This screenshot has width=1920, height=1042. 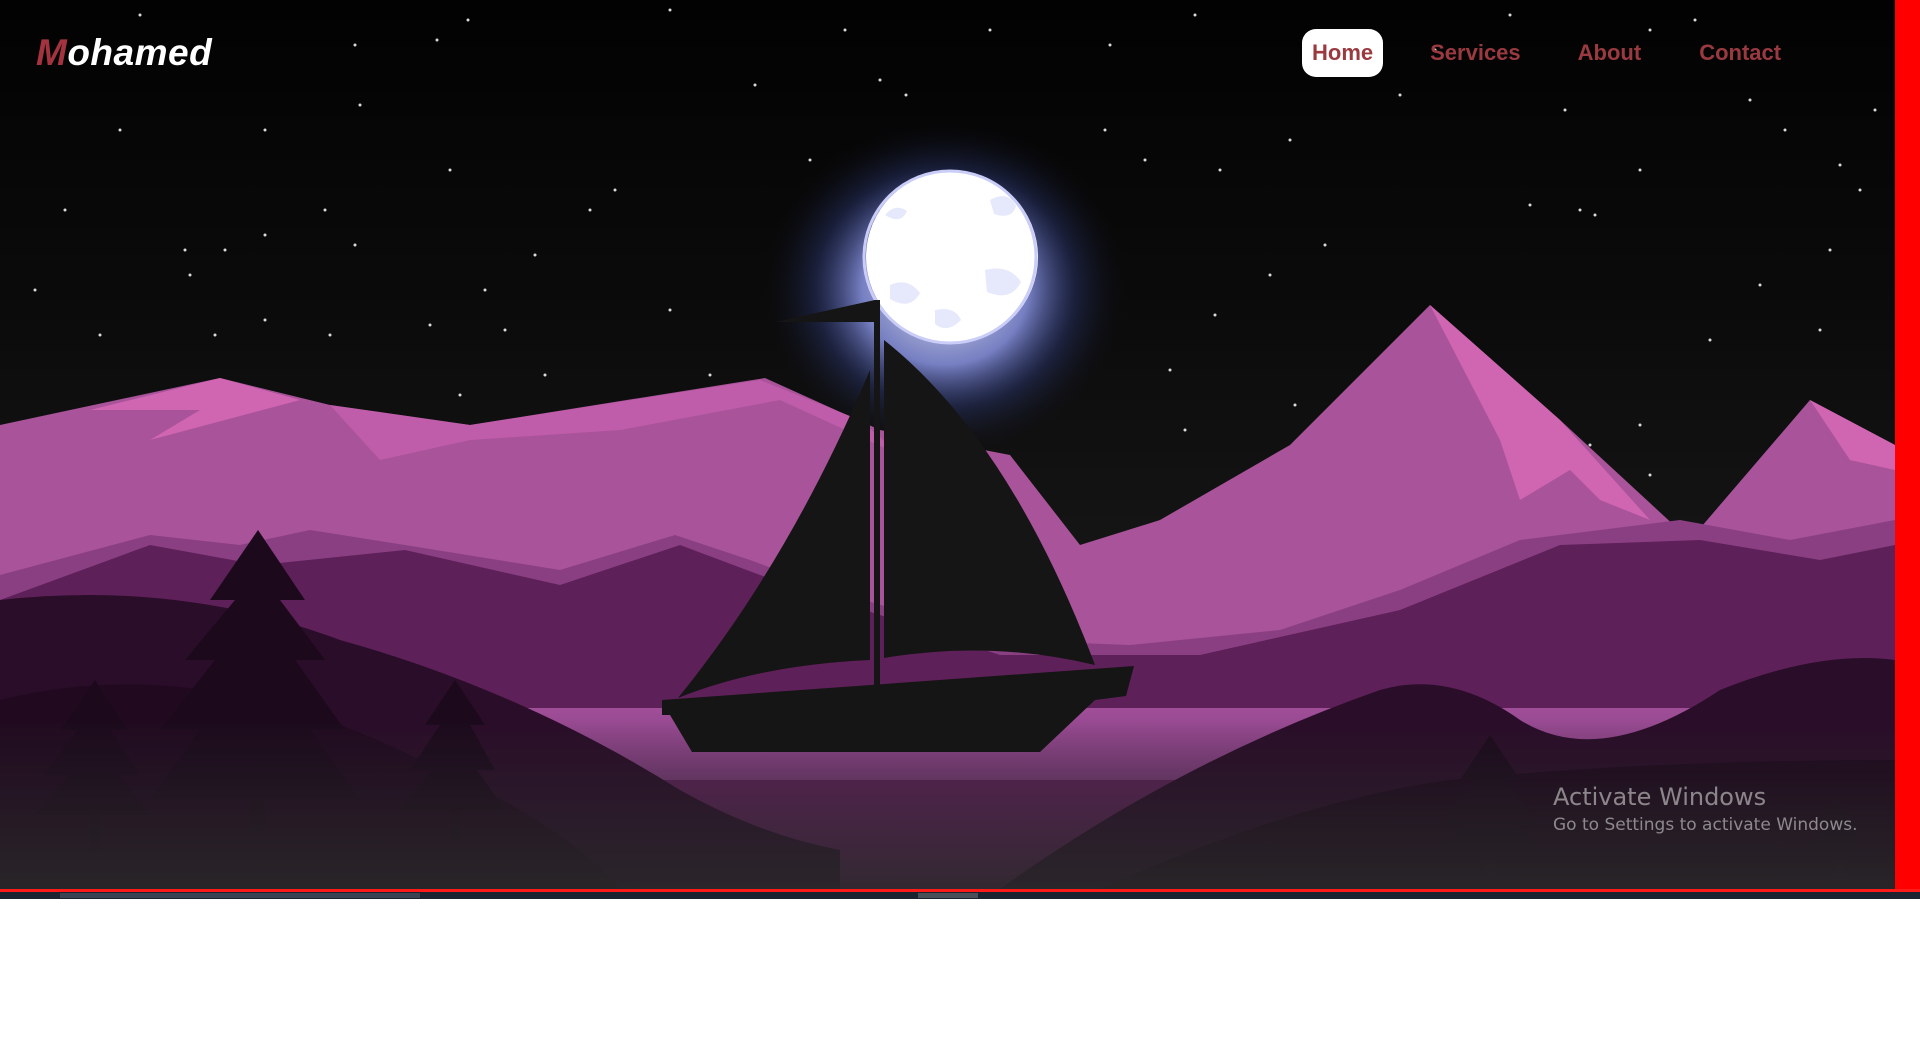 I want to click on scrollbar, so click(x=960, y=895).